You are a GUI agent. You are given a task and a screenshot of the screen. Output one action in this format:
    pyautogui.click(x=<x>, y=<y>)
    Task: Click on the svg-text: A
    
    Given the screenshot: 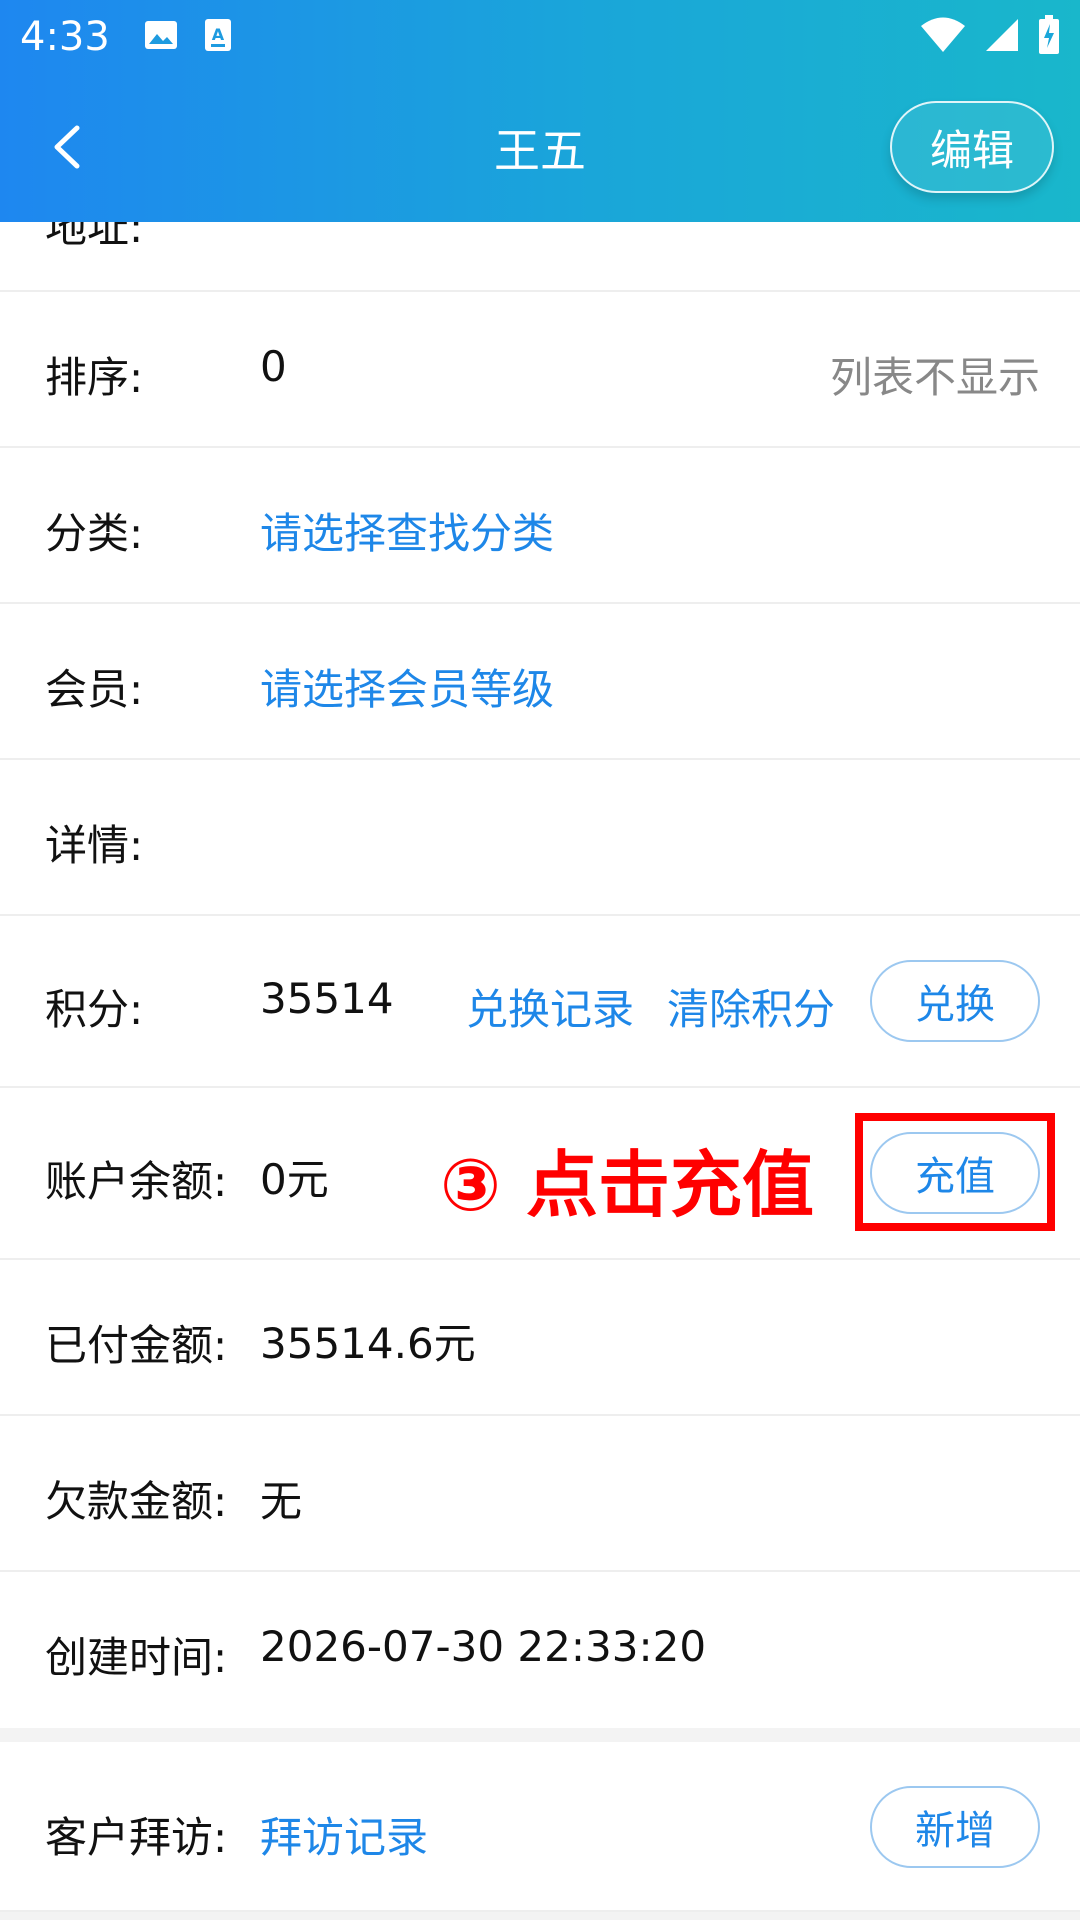 What is the action you would take?
    pyautogui.click(x=218, y=34)
    